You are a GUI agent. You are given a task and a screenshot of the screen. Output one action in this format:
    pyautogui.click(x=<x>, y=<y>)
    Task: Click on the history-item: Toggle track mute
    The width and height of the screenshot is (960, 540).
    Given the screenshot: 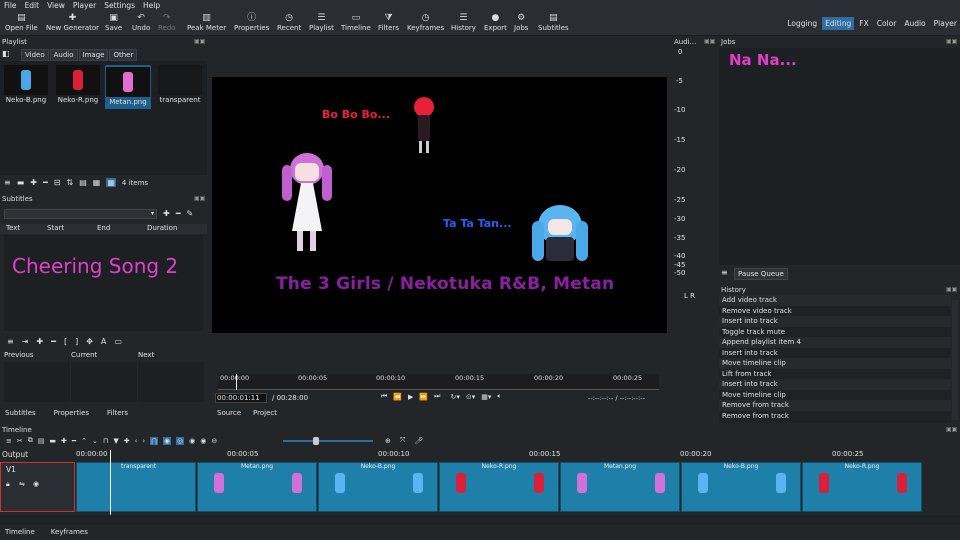 What is the action you would take?
    pyautogui.click(x=835, y=332)
    